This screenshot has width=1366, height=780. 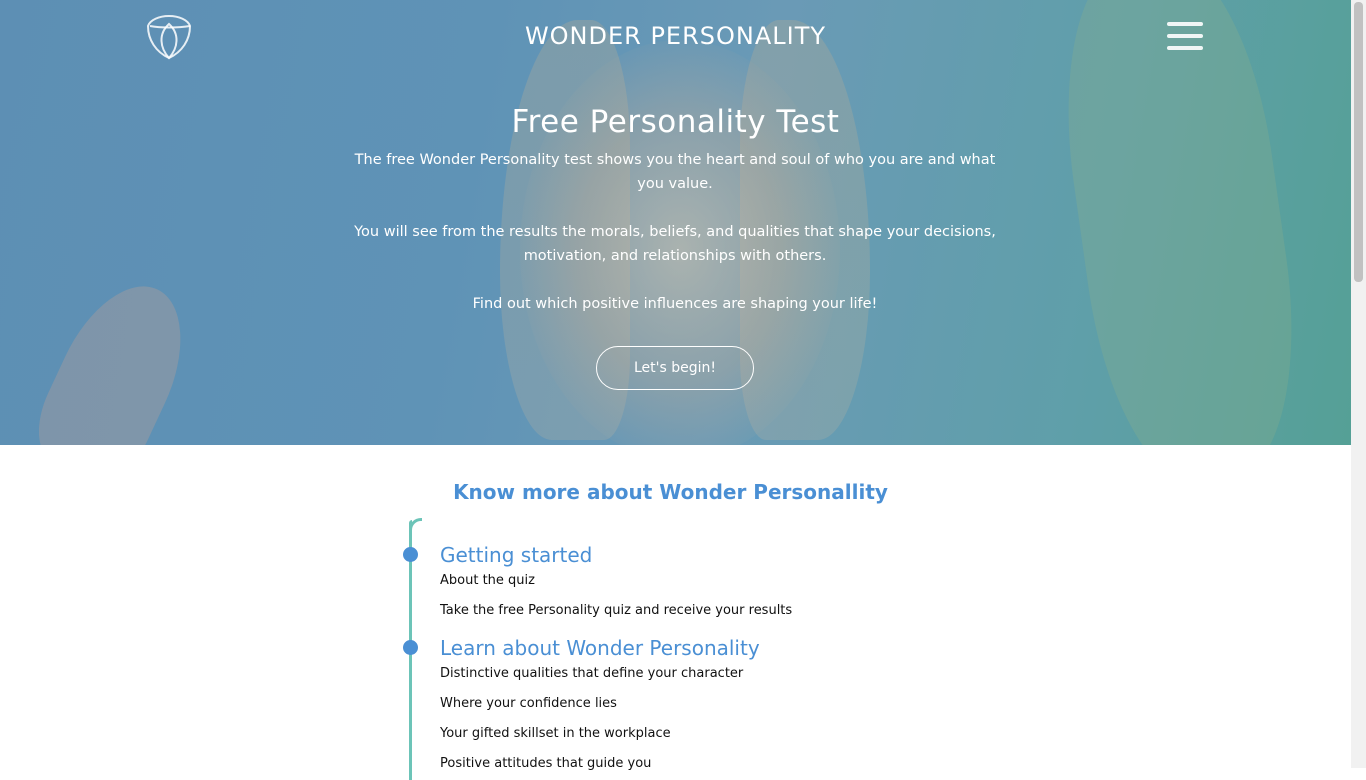 I want to click on link-about-the-quiz: About the quiz, so click(x=487, y=580).